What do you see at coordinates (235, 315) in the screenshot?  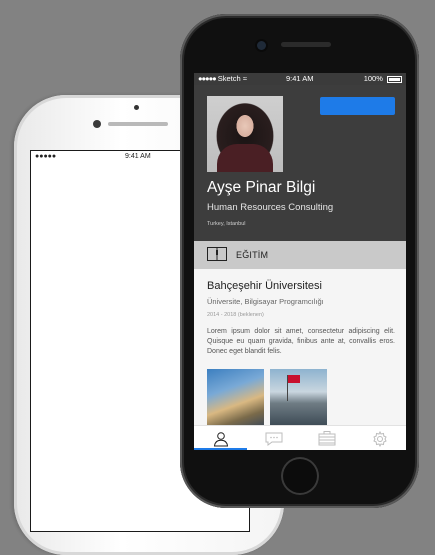 I see `school-dates: 2014 - 2018 (beklenen)` at bounding box center [235, 315].